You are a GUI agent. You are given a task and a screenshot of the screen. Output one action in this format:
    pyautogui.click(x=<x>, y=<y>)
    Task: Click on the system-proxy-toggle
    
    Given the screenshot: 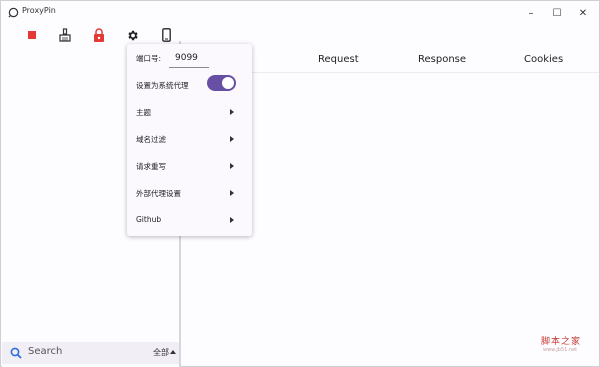 What is the action you would take?
    pyautogui.click(x=221, y=83)
    